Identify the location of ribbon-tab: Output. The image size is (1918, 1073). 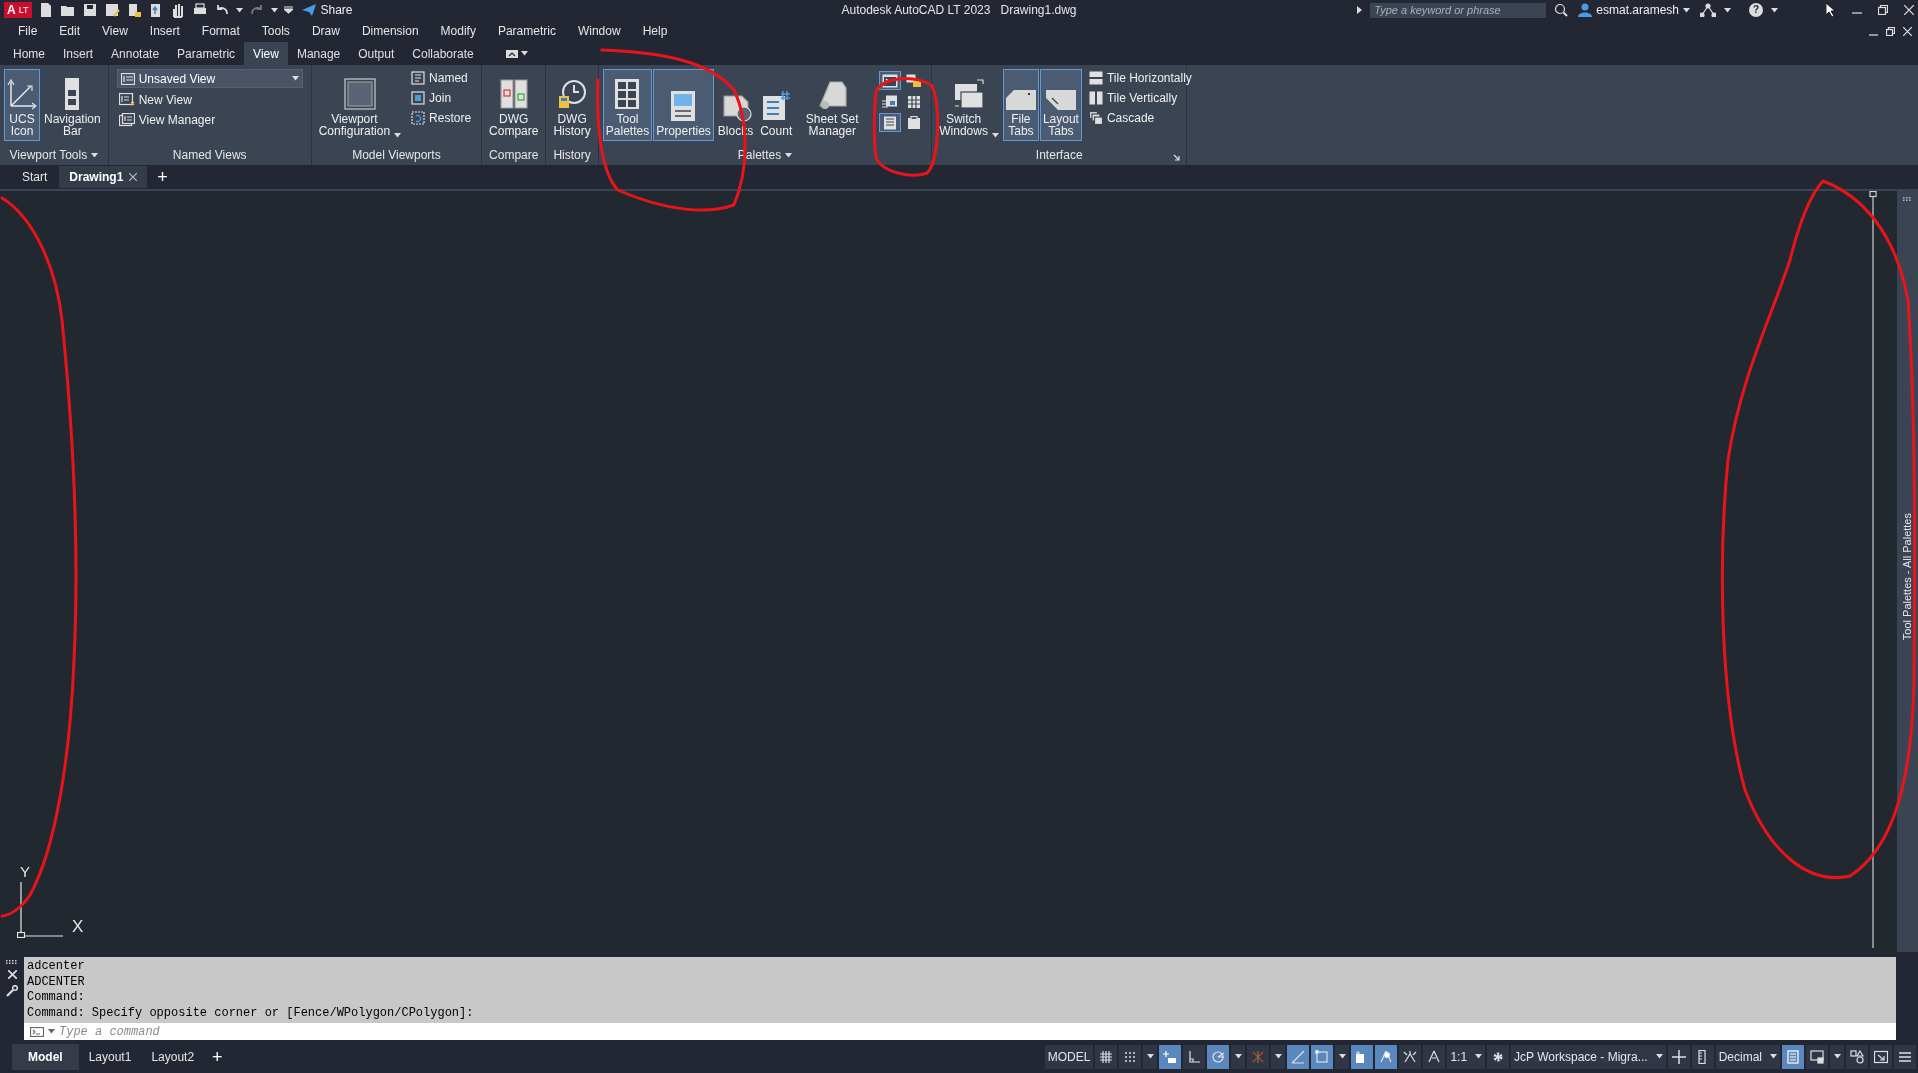
(376, 53).